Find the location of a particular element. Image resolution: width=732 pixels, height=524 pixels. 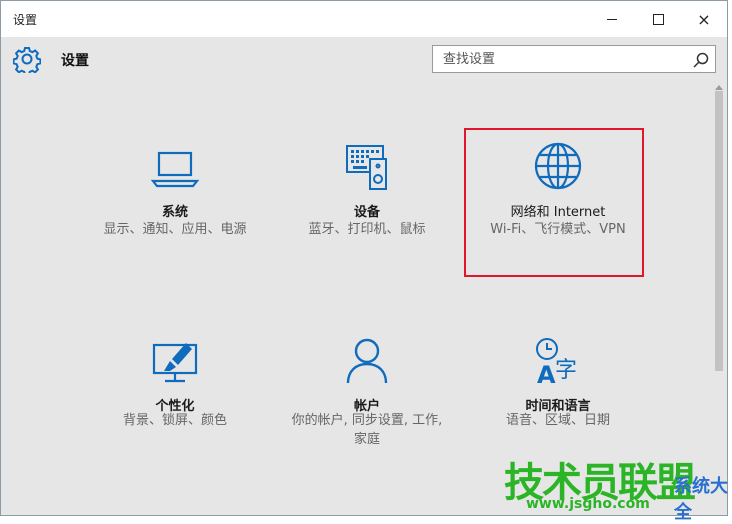

maximize-button is located at coordinates (658, 19).